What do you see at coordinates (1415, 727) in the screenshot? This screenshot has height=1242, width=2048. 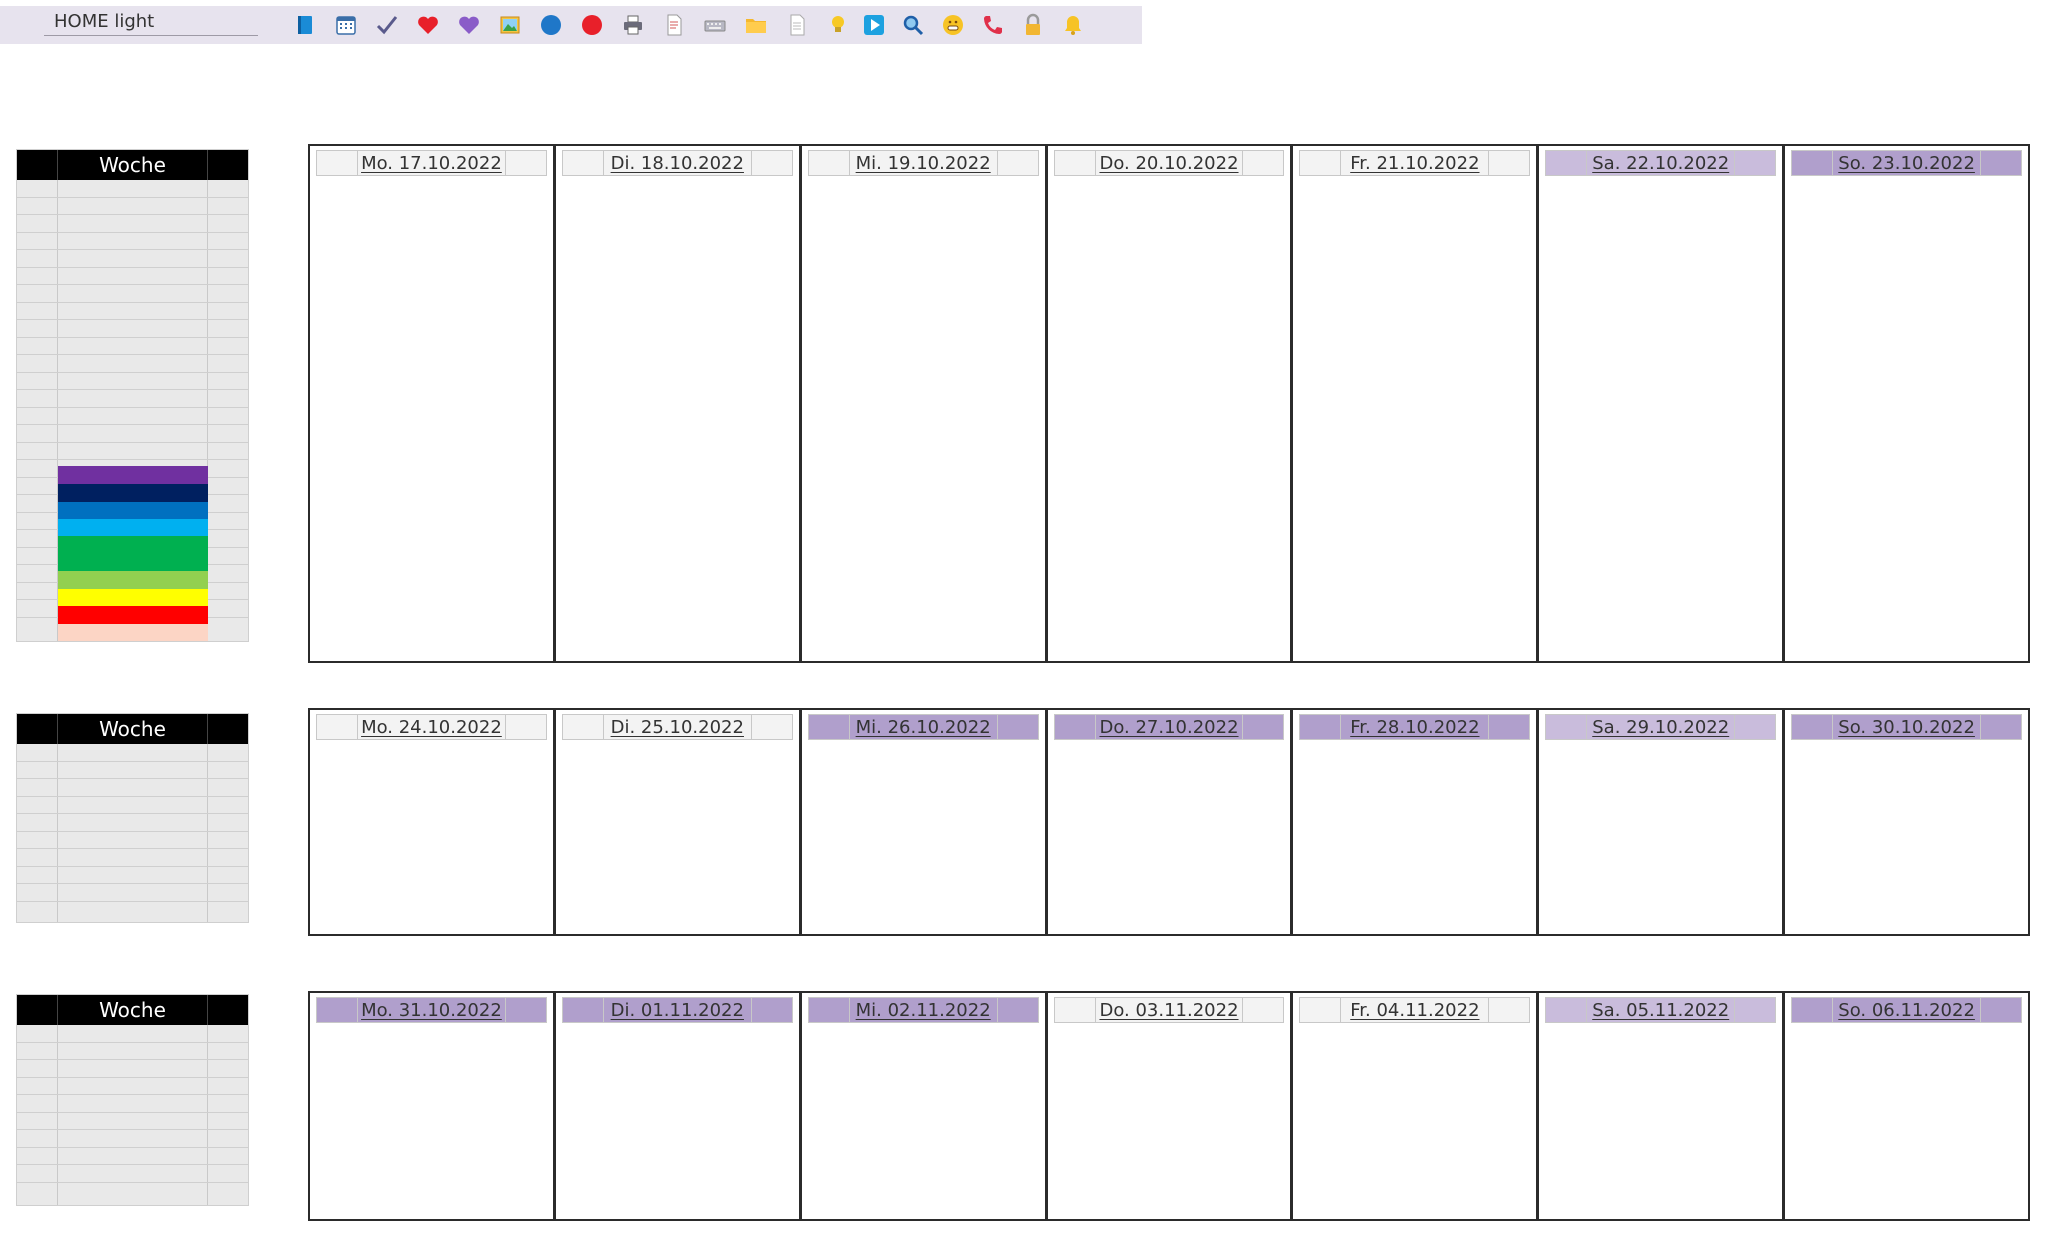 I see `day-header: Fr. 28.10.2022` at bounding box center [1415, 727].